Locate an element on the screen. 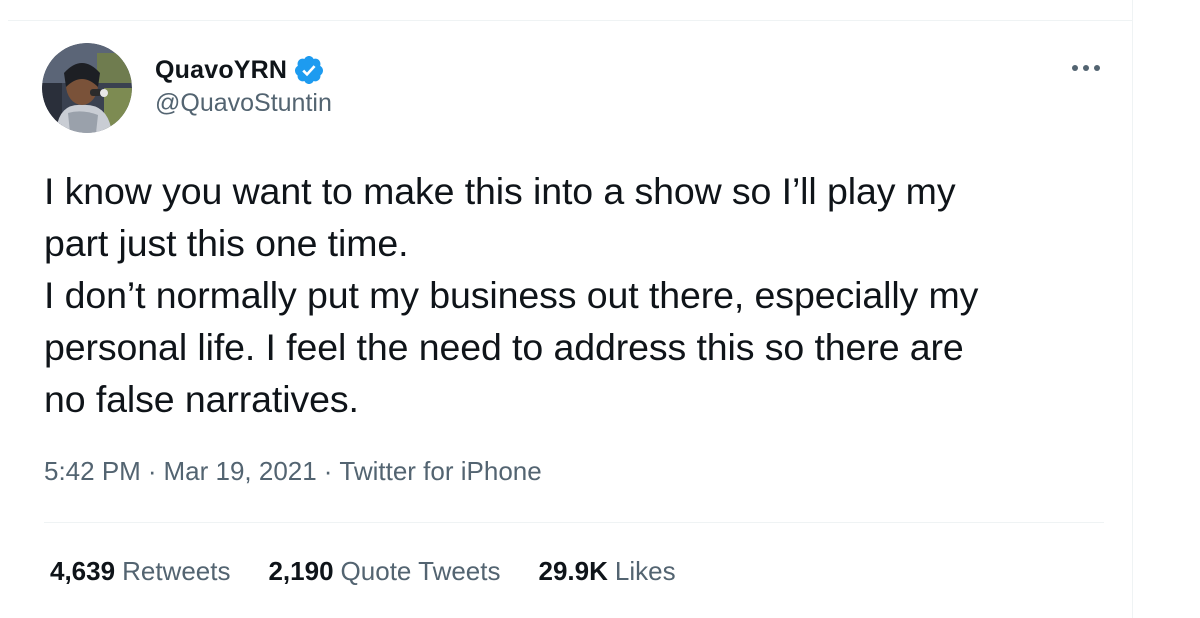 The width and height of the screenshot is (1200, 618). more-options-icon is located at coordinates (1086, 68).